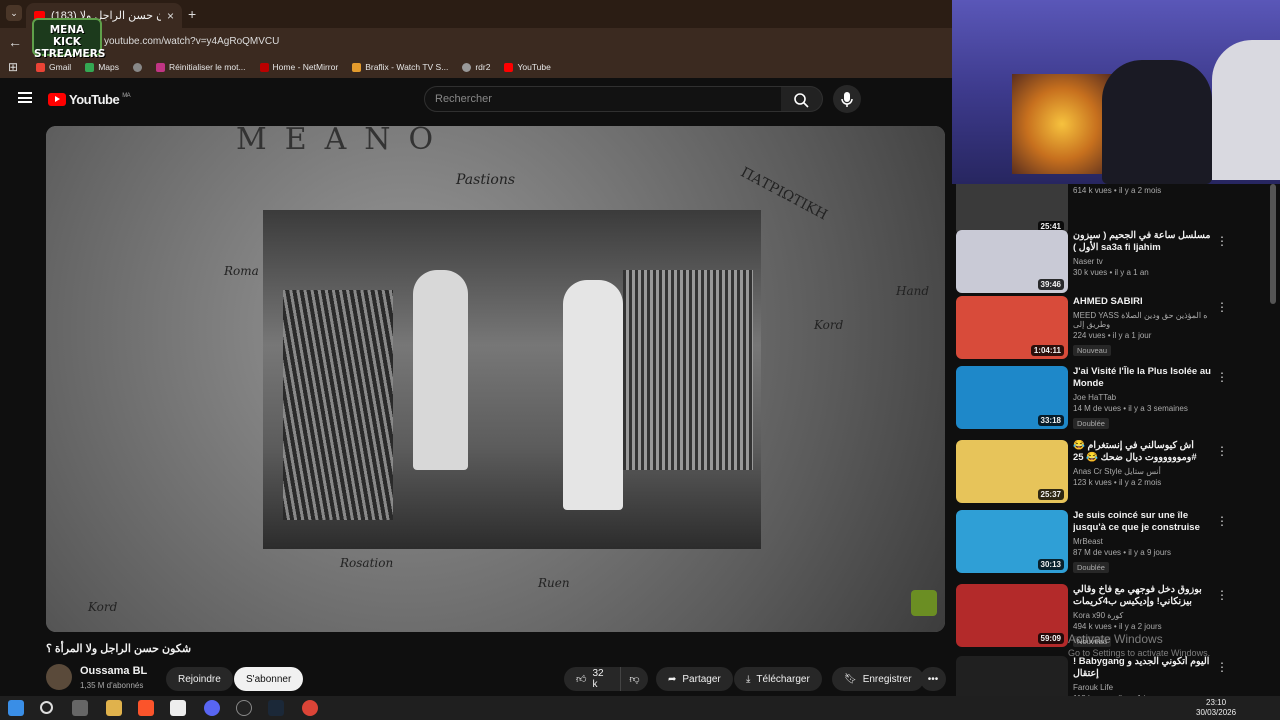 Image resolution: width=1280 pixels, height=720 pixels. Describe the element at coordinates (25, 97) in the screenshot. I see `menu-icon` at that location.